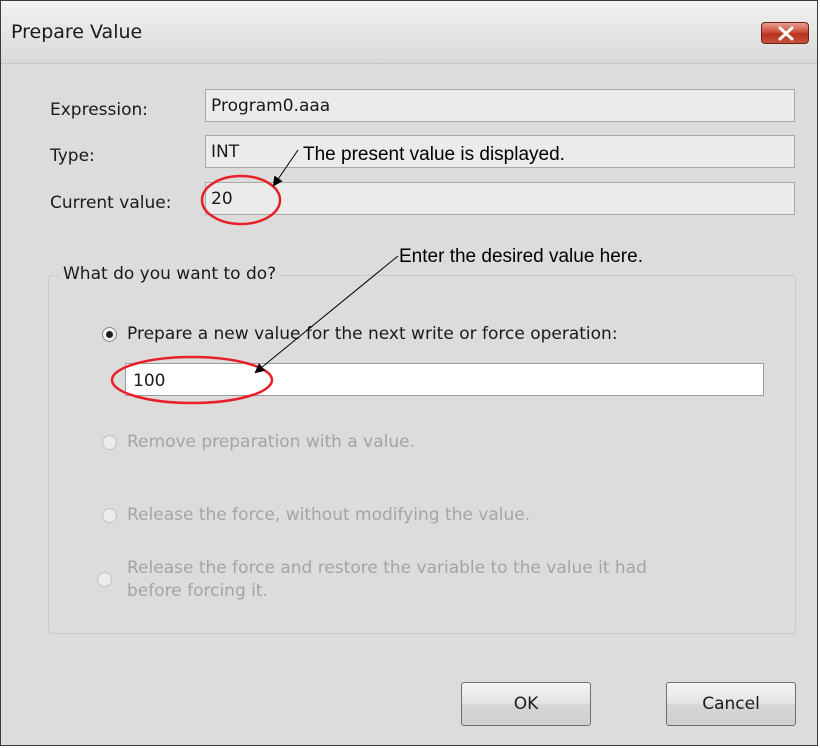  Describe the element at coordinates (521, 256) in the screenshot. I see `callout-enter-value: Enter the desired value here.` at that location.